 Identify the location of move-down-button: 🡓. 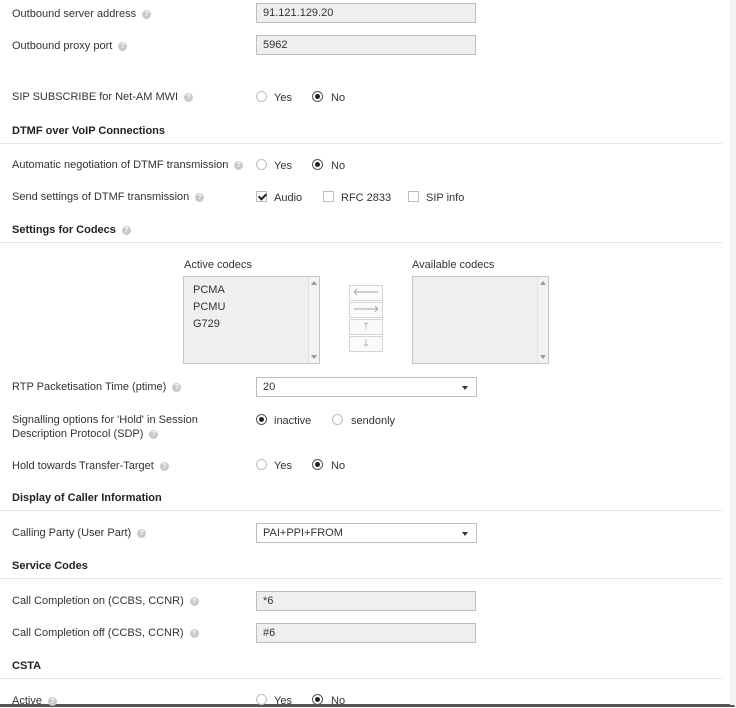
(366, 344).